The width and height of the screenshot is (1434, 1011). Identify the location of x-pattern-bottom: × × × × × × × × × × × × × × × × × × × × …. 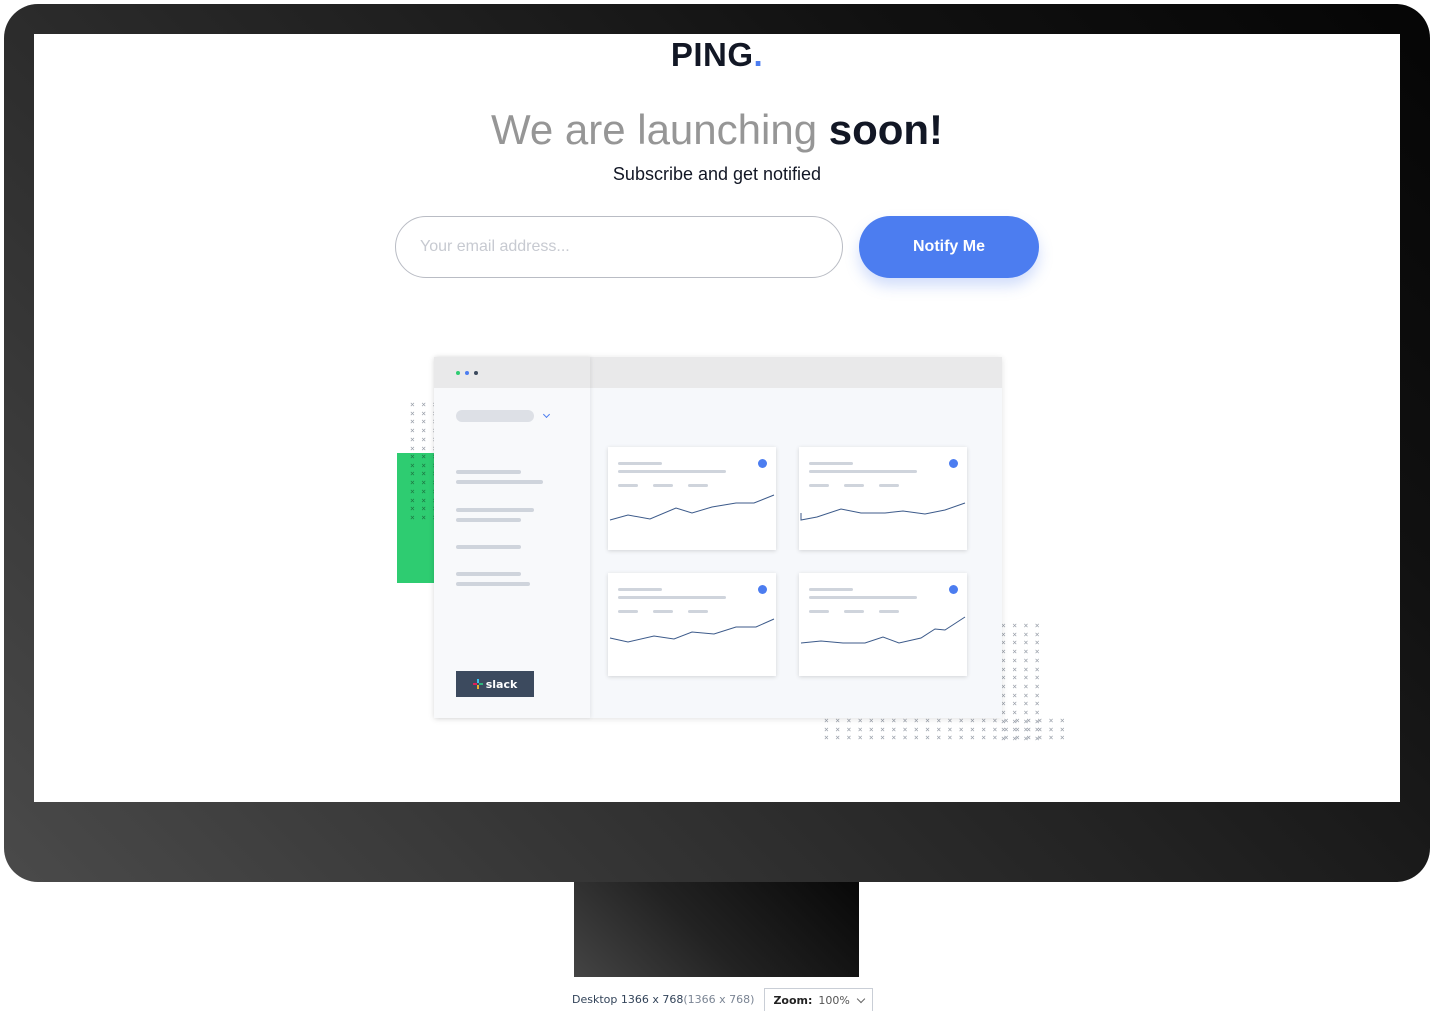
(945, 729).